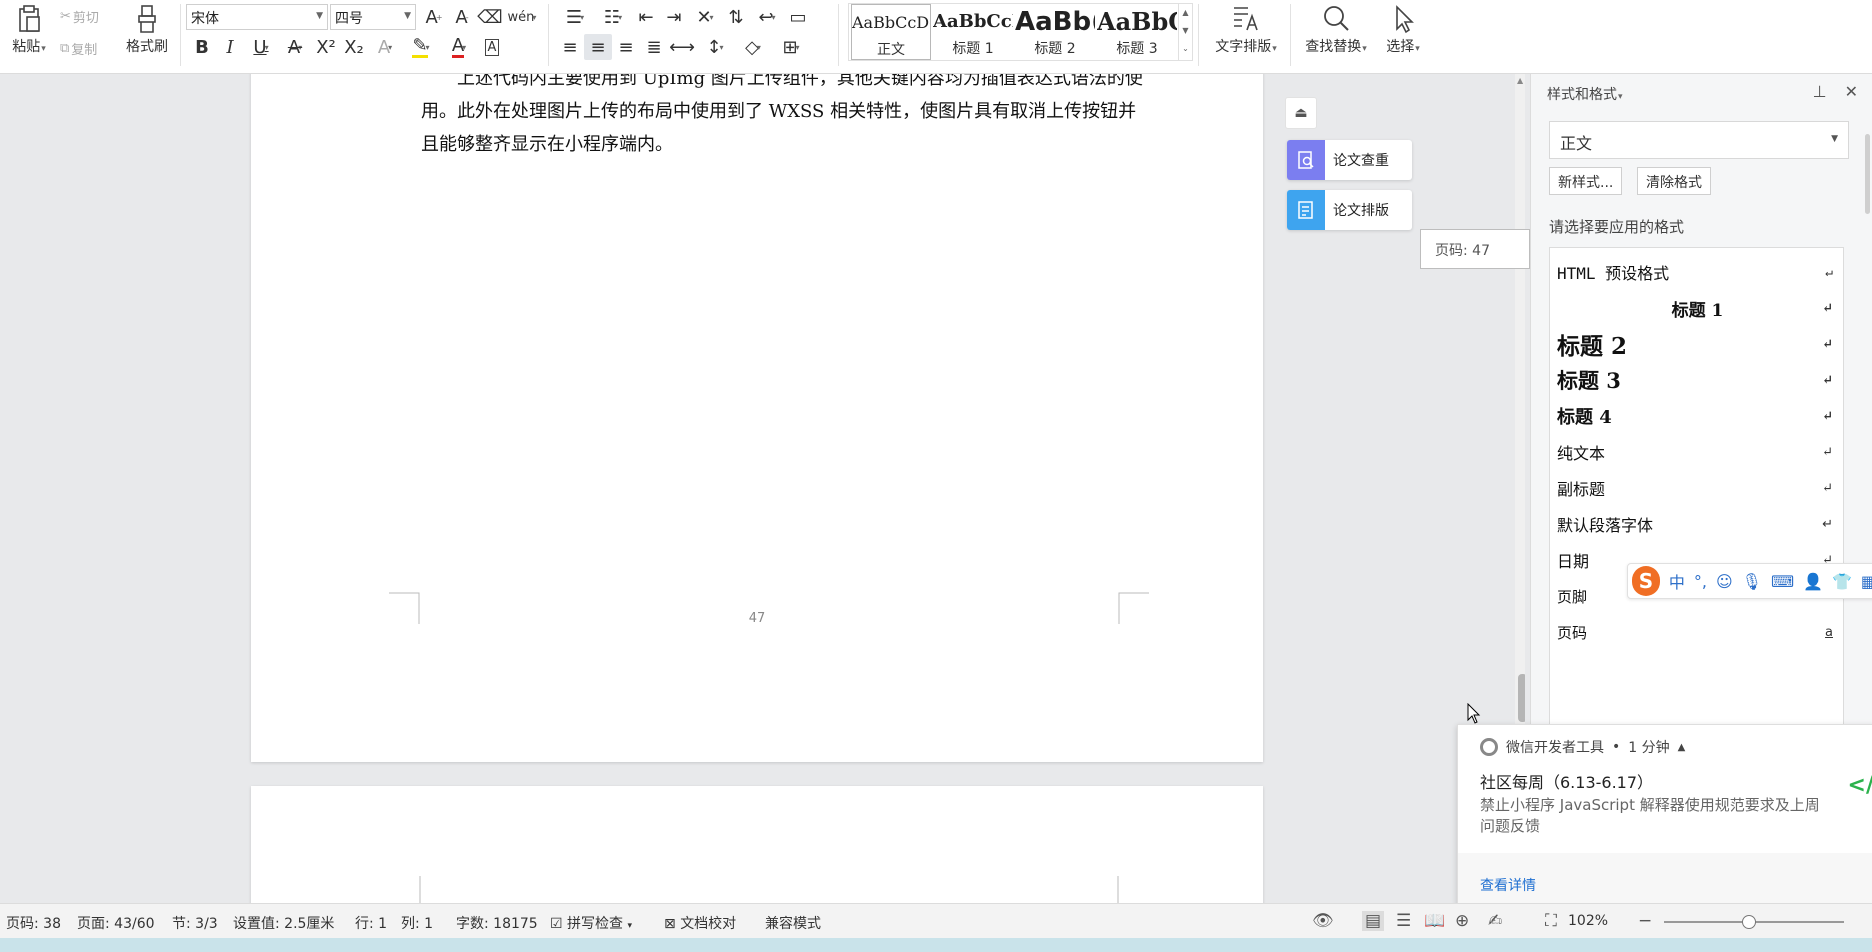  I want to click on list-item: 副标题 ↵, so click(1696, 488).